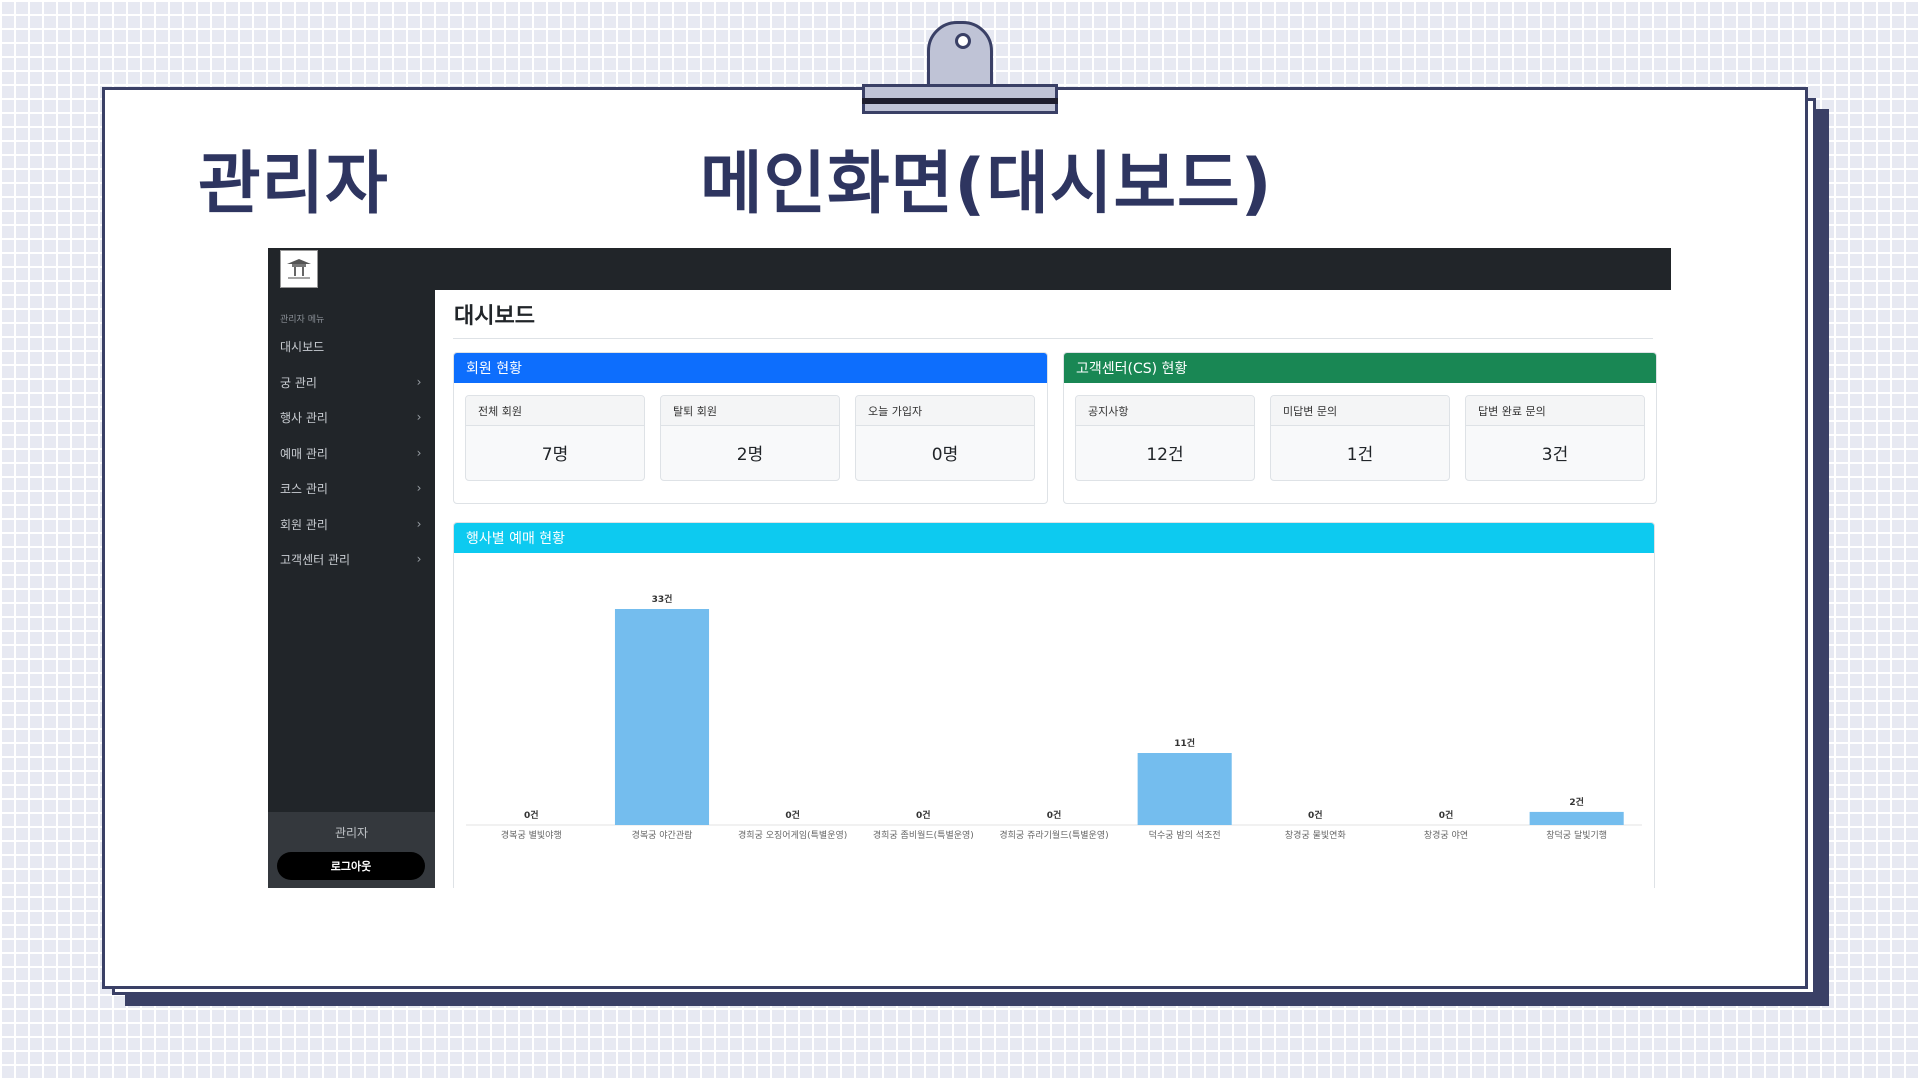 This screenshot has height=1080, width=1920. Describe the element at coordinates (302, 346) in the screenshot. I see `sidebar-item-label: 대시보드` at that location.